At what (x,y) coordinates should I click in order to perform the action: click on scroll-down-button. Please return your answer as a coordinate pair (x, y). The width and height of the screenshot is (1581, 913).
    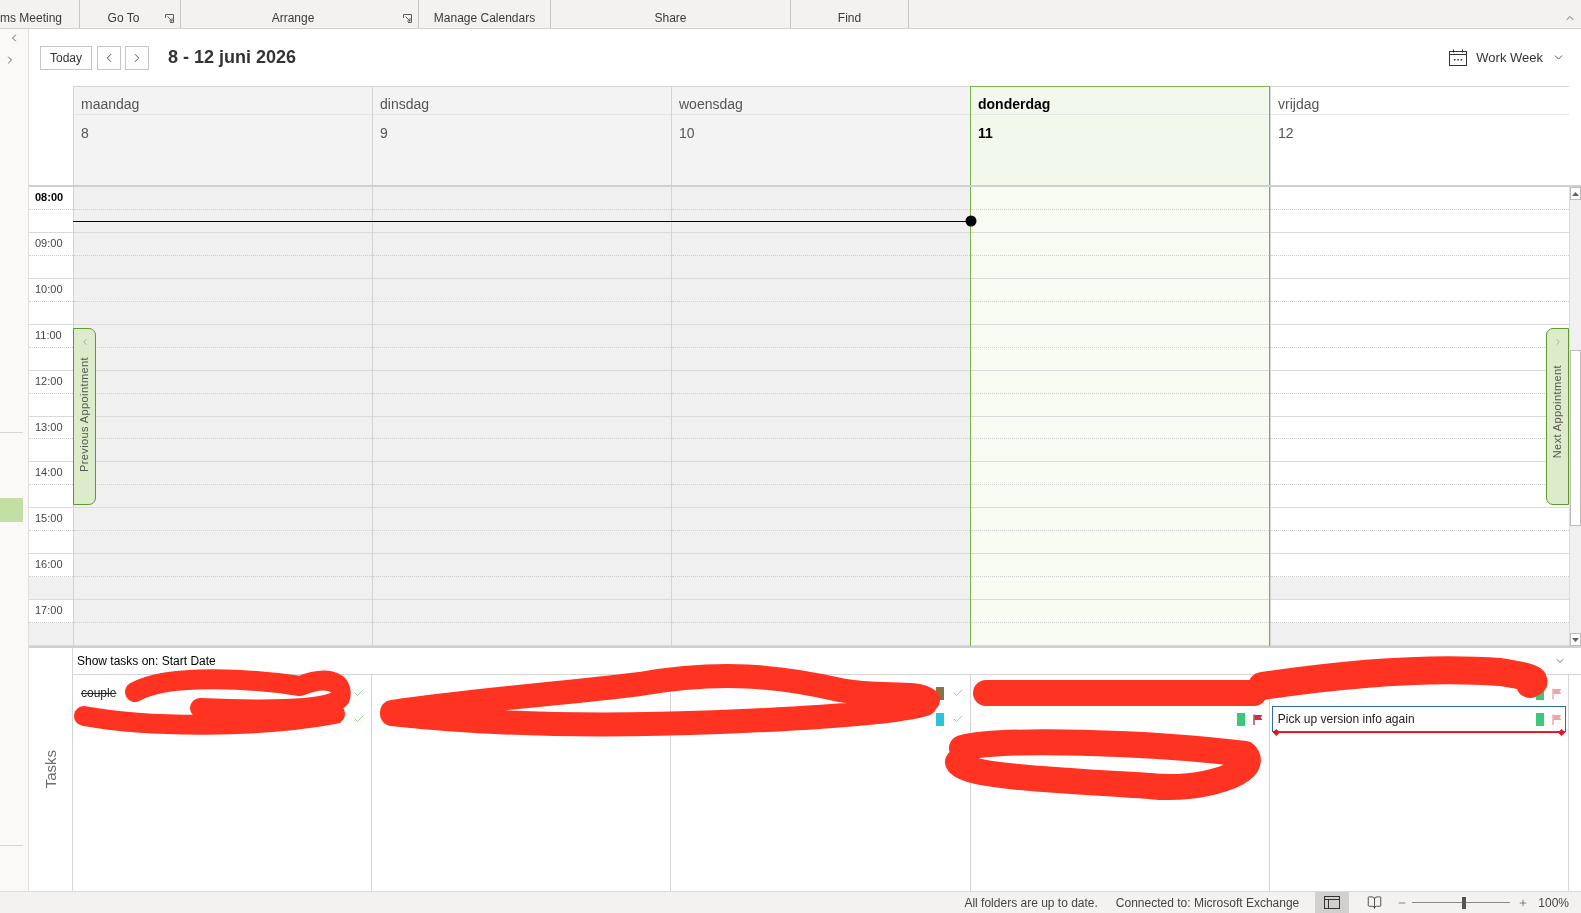
    Looking at the image, I should click on (1575, 639).